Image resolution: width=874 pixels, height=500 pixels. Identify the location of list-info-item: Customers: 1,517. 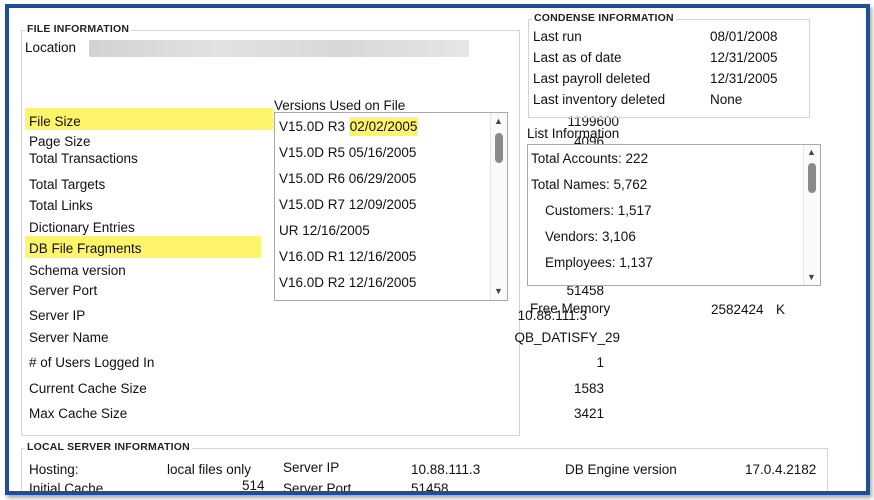
(598, 210).